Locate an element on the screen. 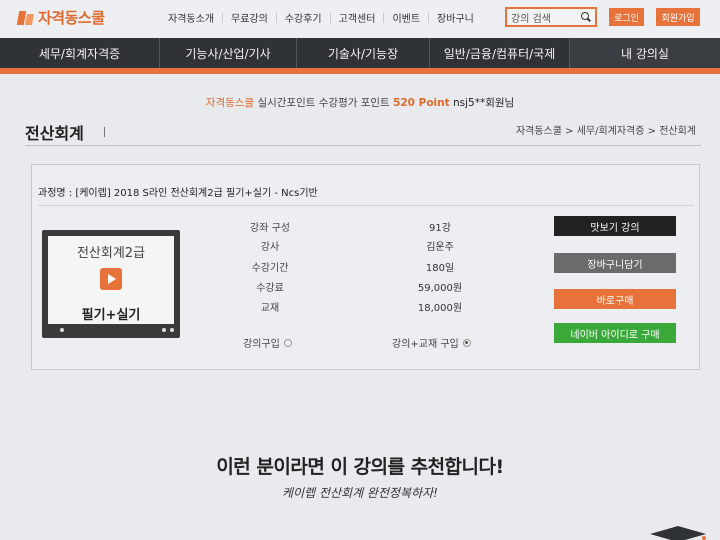  signup-button: 회원가입 is located at coordinates (678, 17).